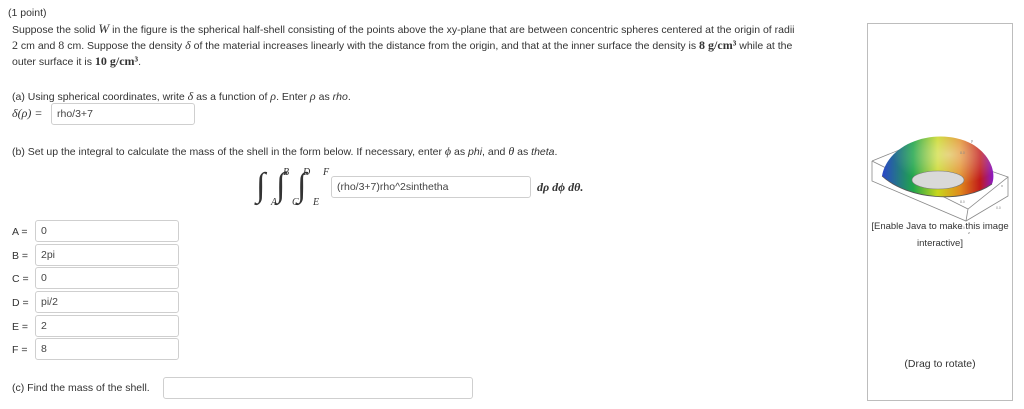  What do you see at coordinates (998, 208) in the screenshot?
I see `tick-label-b: 0.0` at bounding box center [998, 208].